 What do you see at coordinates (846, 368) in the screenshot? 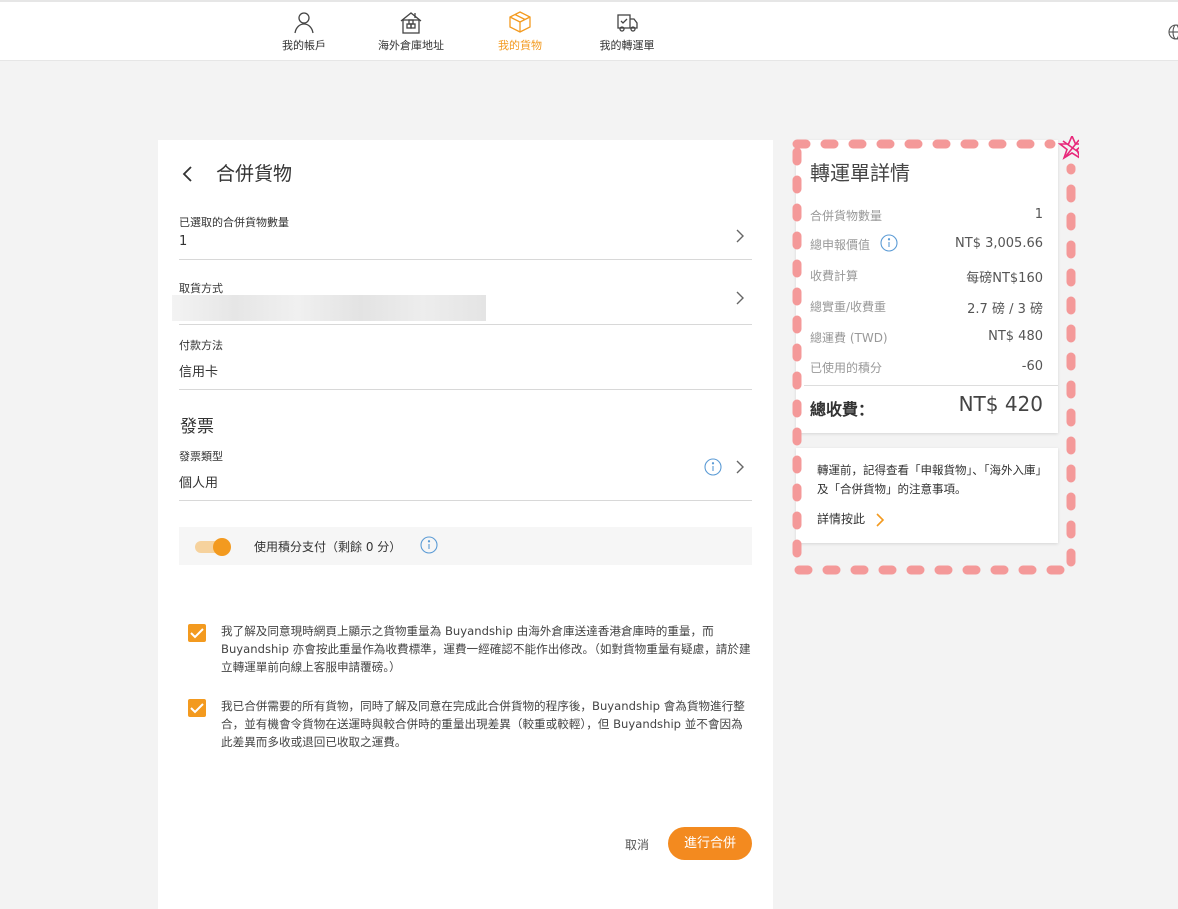
I see `summary-row-label: 已使用的積分` at bounding box center [846, 368].